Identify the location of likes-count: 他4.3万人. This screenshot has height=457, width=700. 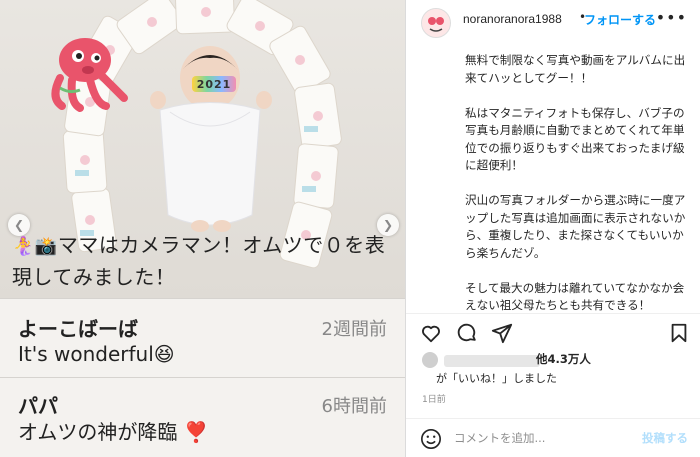
(563, 359).